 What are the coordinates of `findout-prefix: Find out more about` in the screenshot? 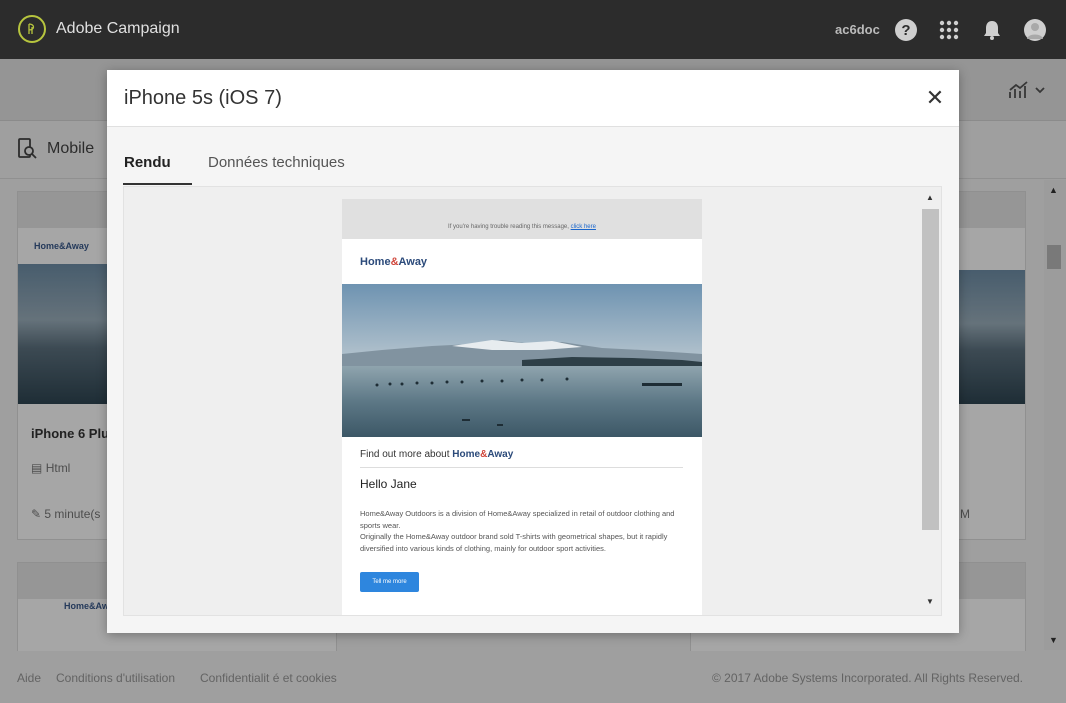 It's located at (406, 454).